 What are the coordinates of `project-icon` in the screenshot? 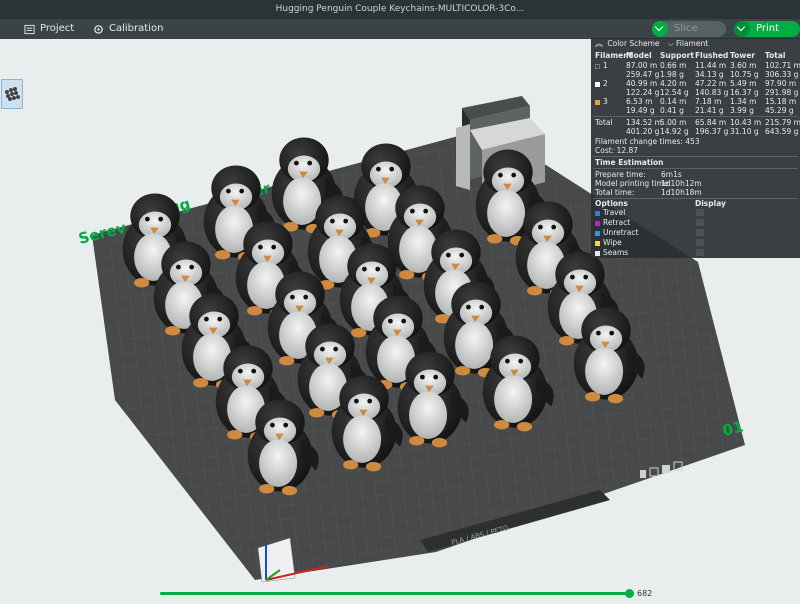 It's located at (29, 29).